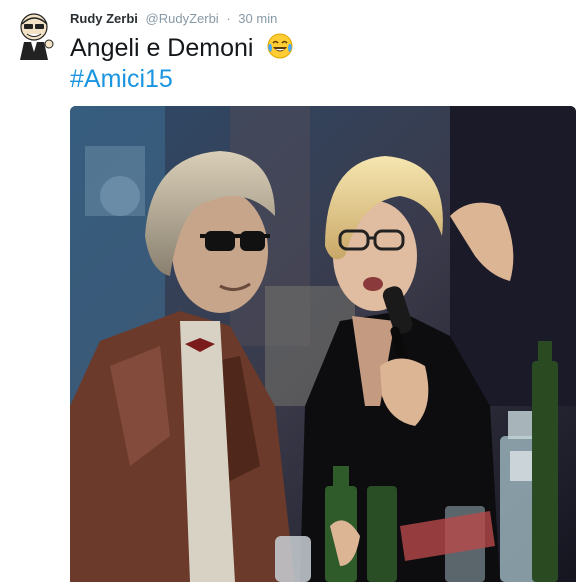  I want to click on cartoon-avatar-icon, so click(37, 36).